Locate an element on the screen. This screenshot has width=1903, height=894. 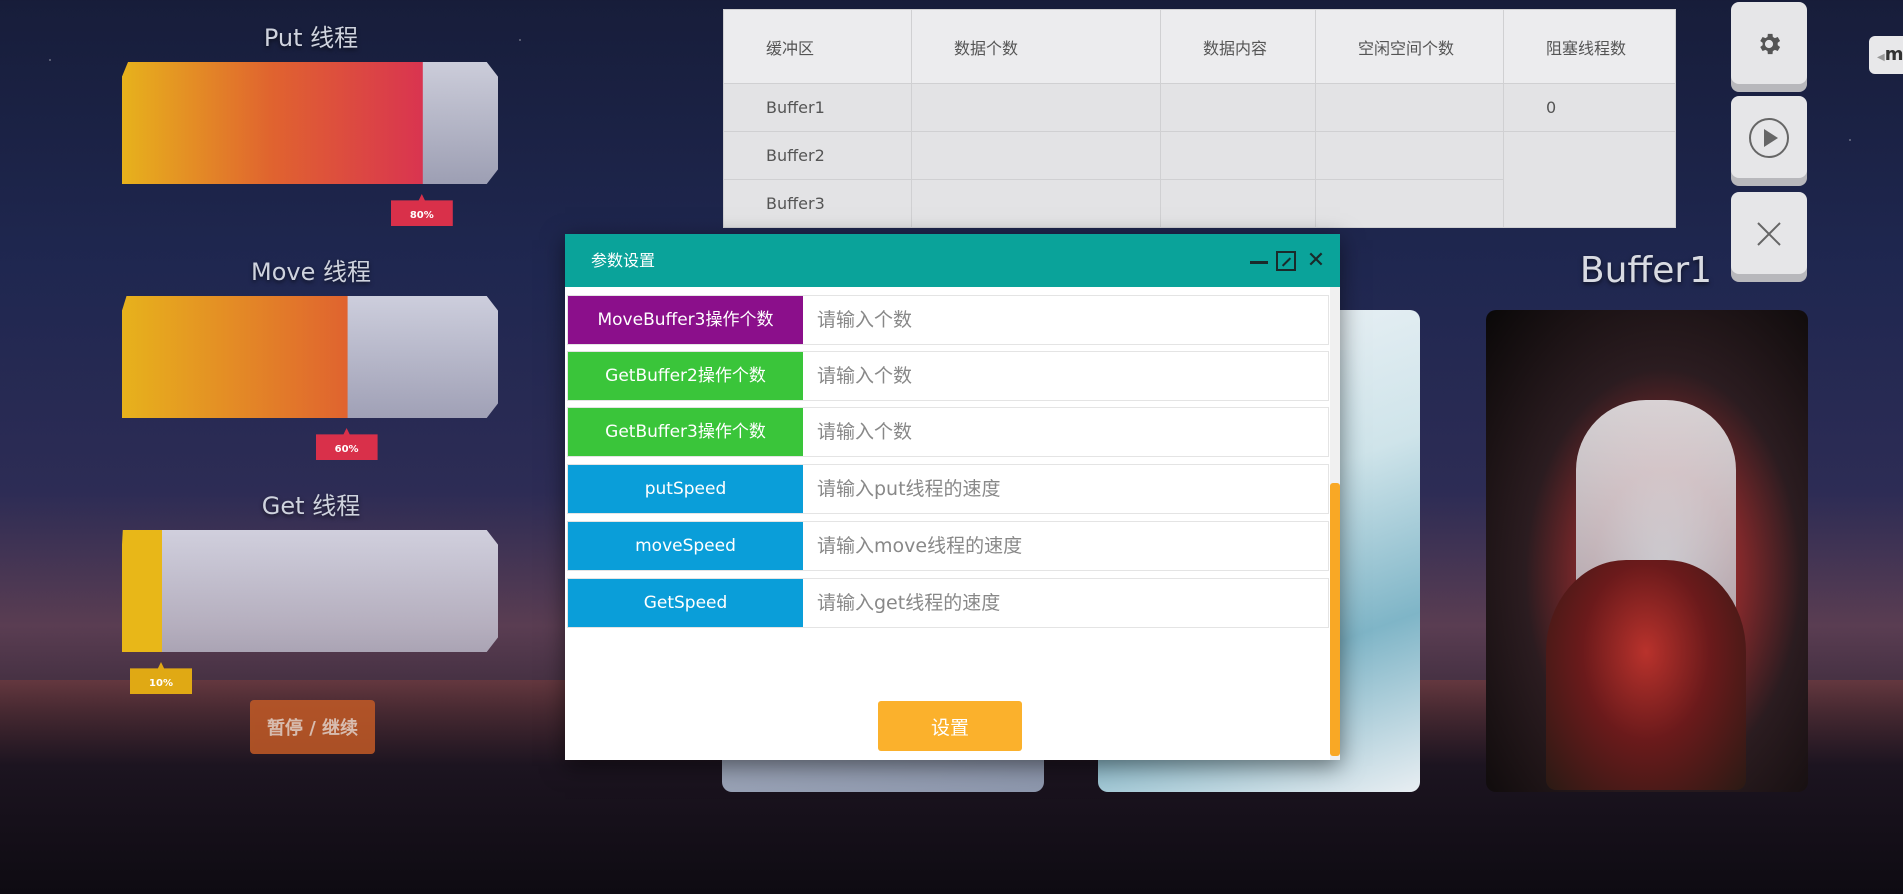
scrollbar is located at coordinates (1335, 523).